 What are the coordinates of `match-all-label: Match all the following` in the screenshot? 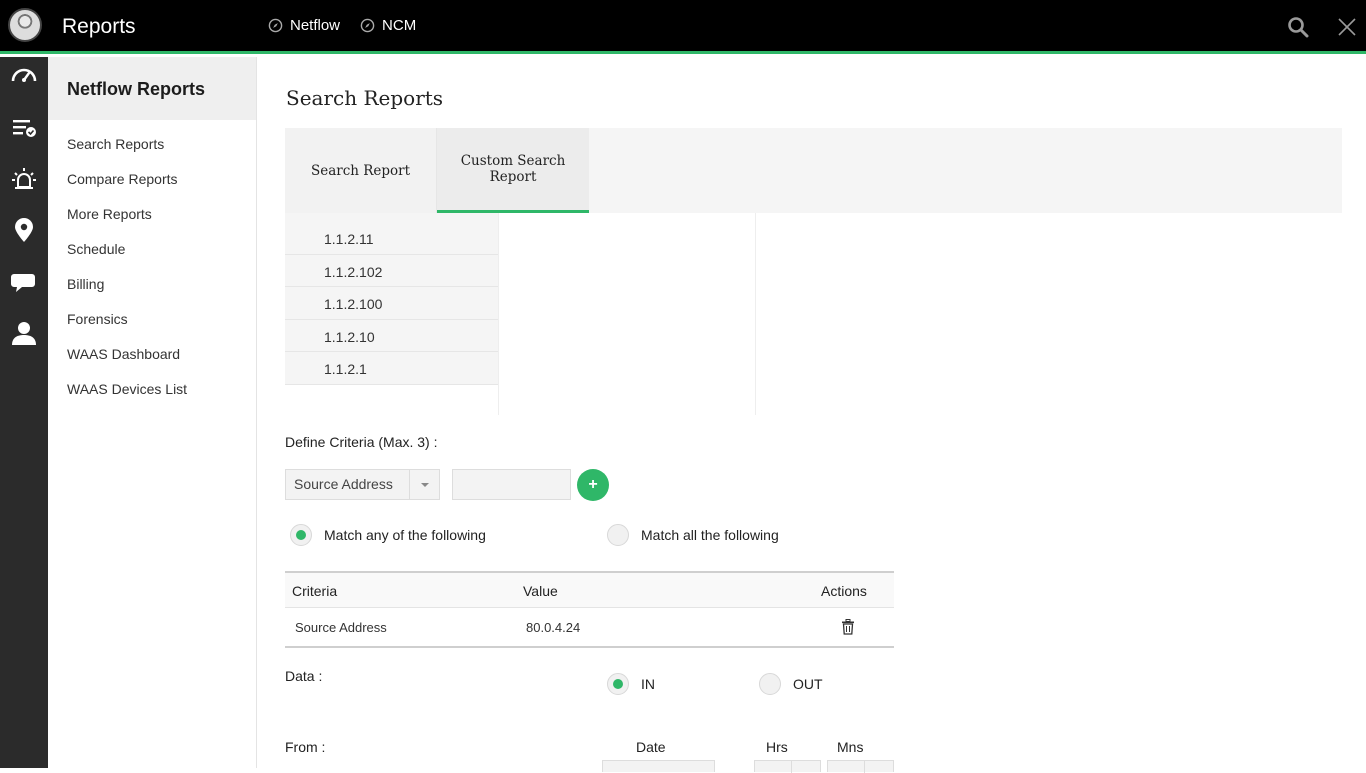 It's located at (710, 535).